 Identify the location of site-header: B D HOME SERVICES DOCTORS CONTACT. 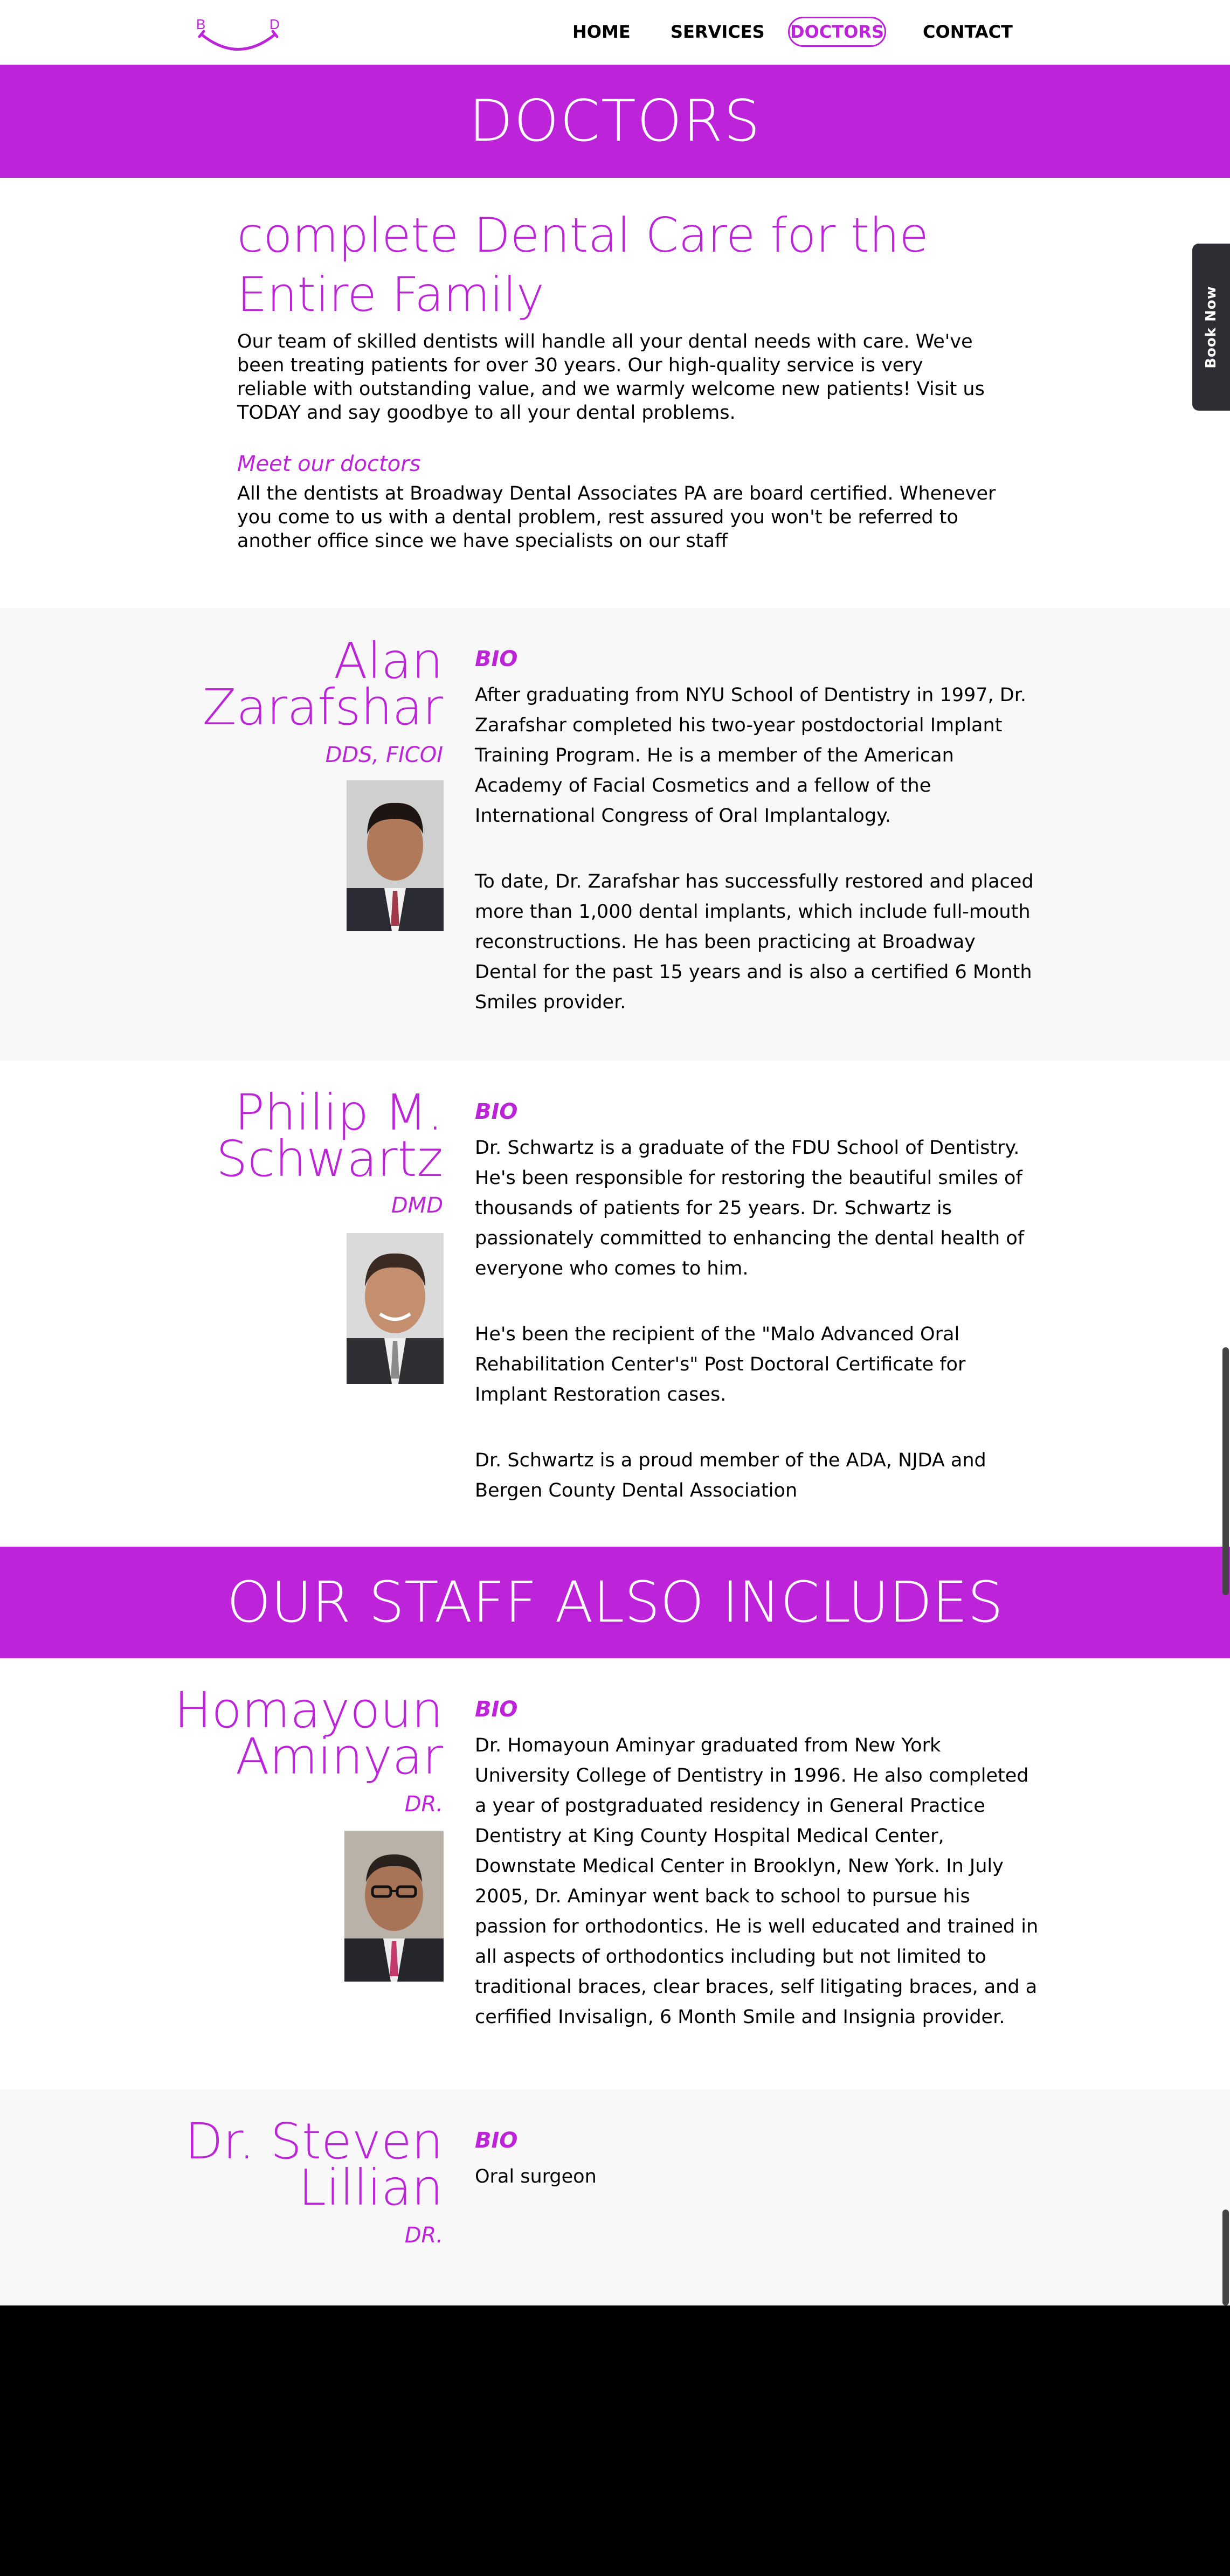
(615, 32).